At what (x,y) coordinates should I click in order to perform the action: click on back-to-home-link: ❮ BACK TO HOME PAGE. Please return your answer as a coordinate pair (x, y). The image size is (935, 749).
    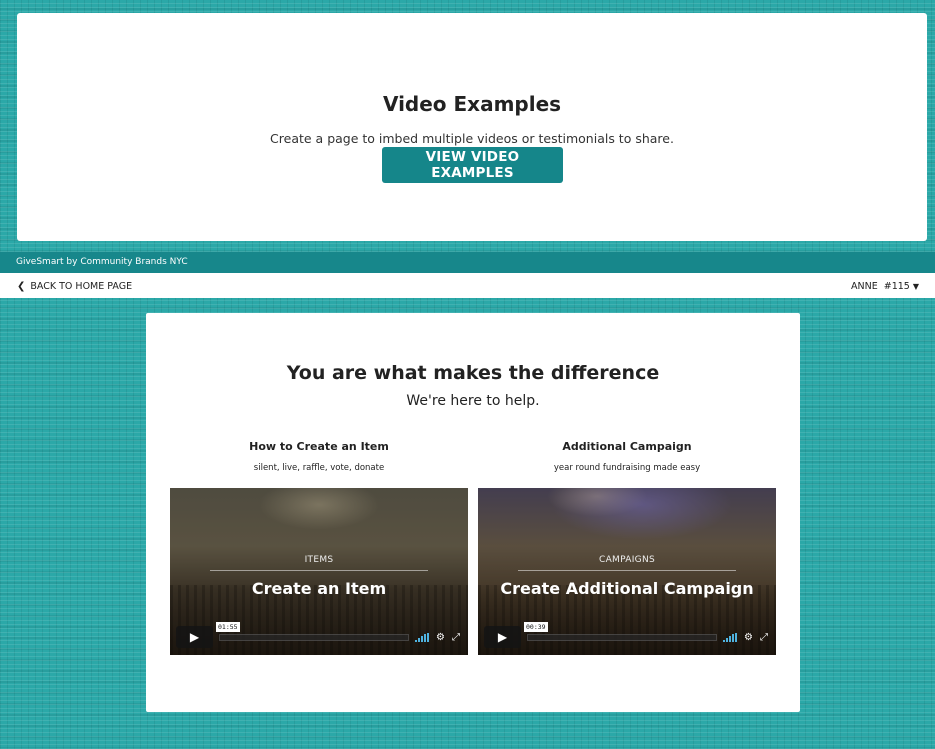
    Looking at the image, I should click on (74, 286).